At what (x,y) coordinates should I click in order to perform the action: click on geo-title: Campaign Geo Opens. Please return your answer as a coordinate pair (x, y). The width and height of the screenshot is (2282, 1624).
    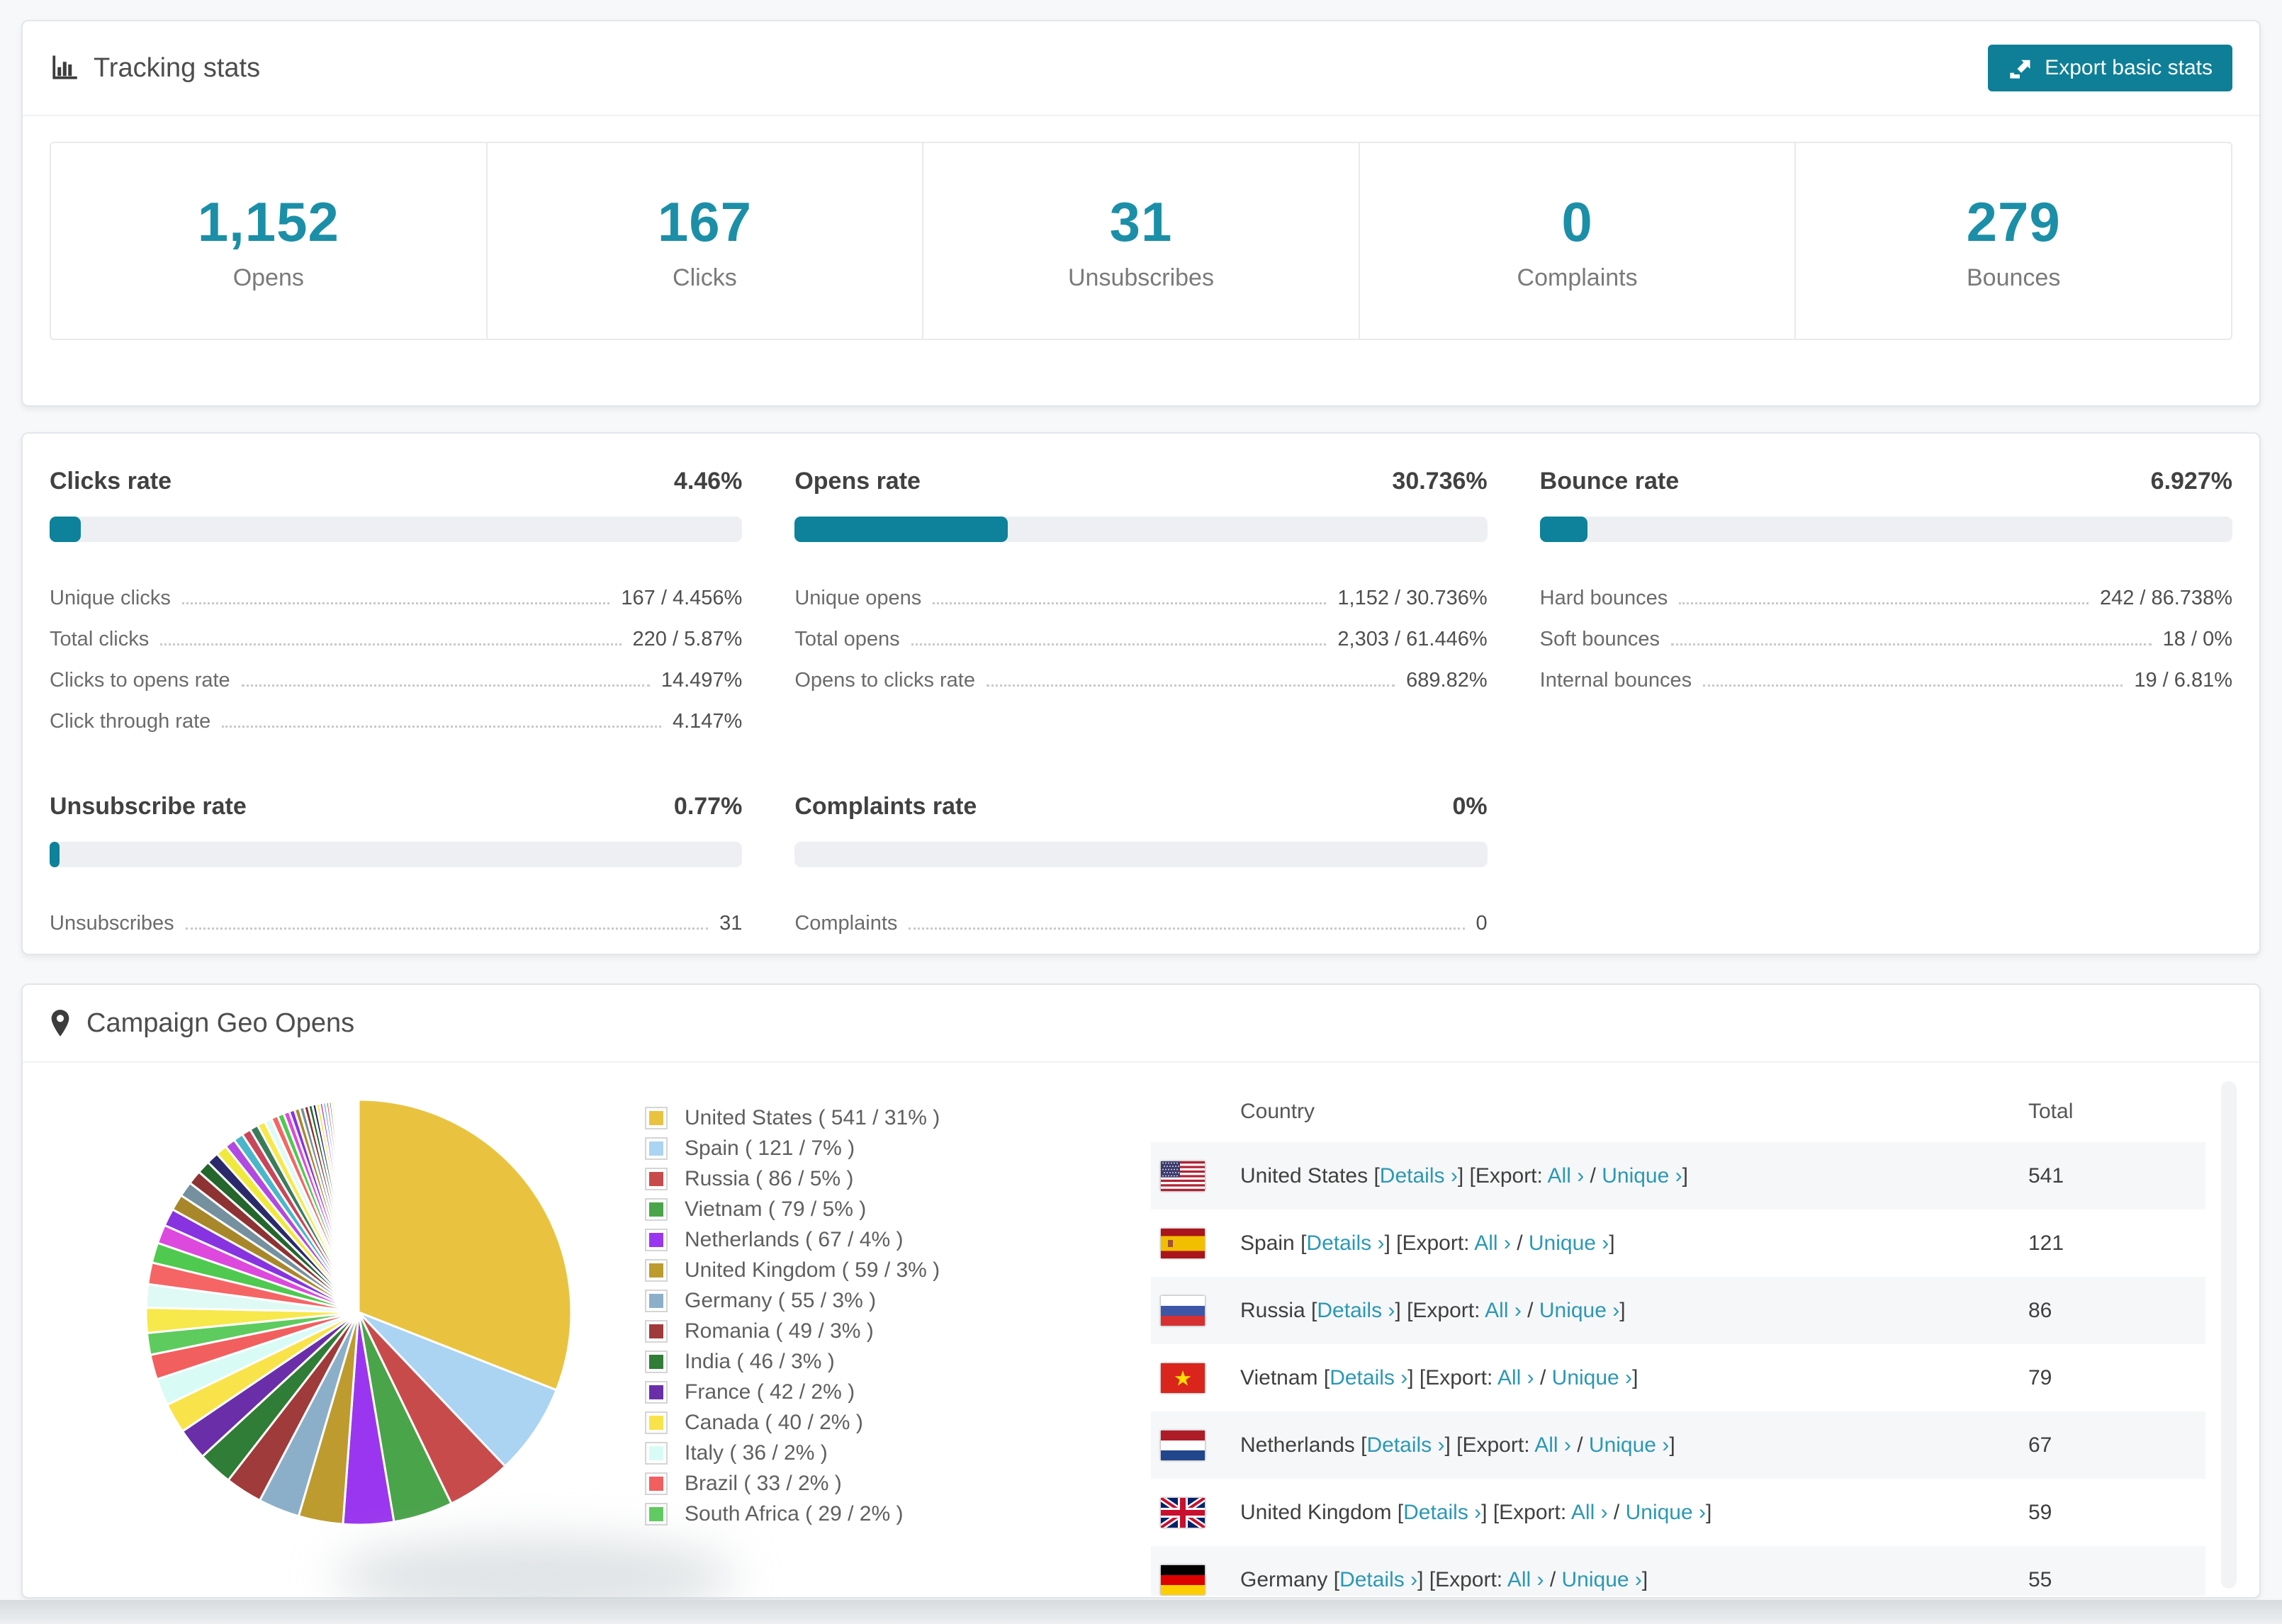
    Looking at the image, I should click on (202, 1024).